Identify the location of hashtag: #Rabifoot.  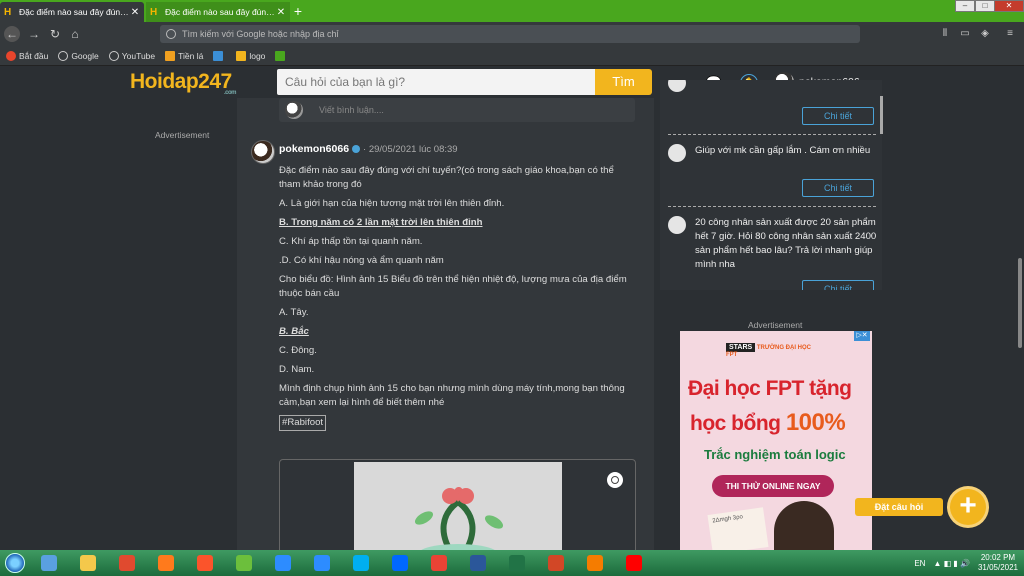
(303, 423).